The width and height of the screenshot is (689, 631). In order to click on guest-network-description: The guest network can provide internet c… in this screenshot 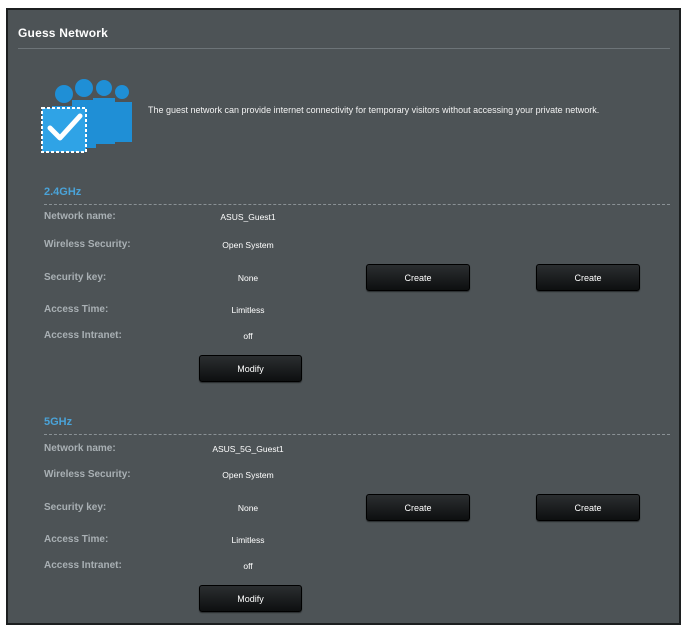, I will do `click(374, 110)`.